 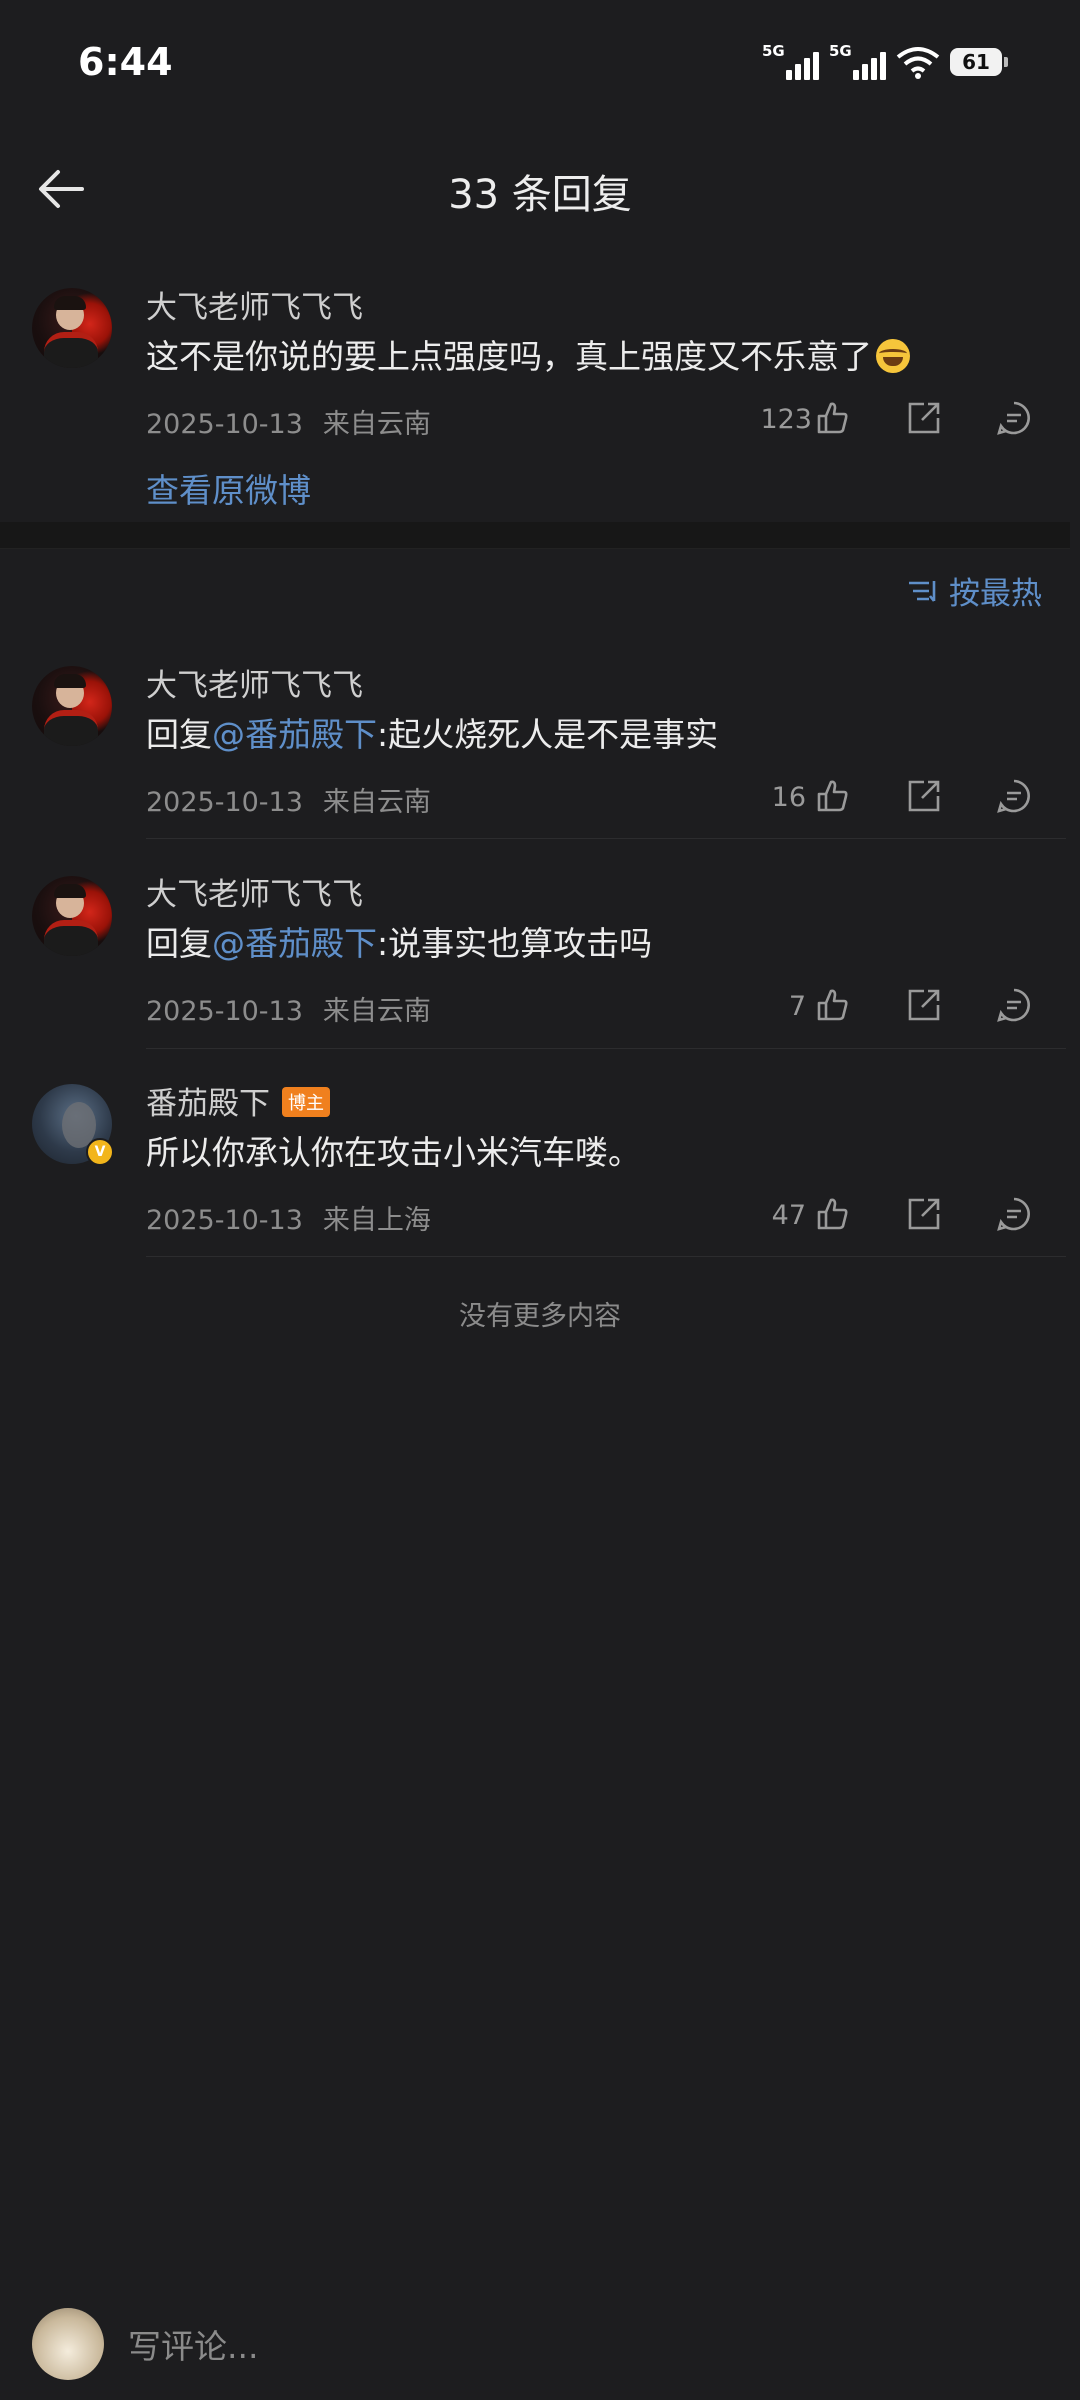 I want to click on like-count: 7, so click(x=797, y=1006).